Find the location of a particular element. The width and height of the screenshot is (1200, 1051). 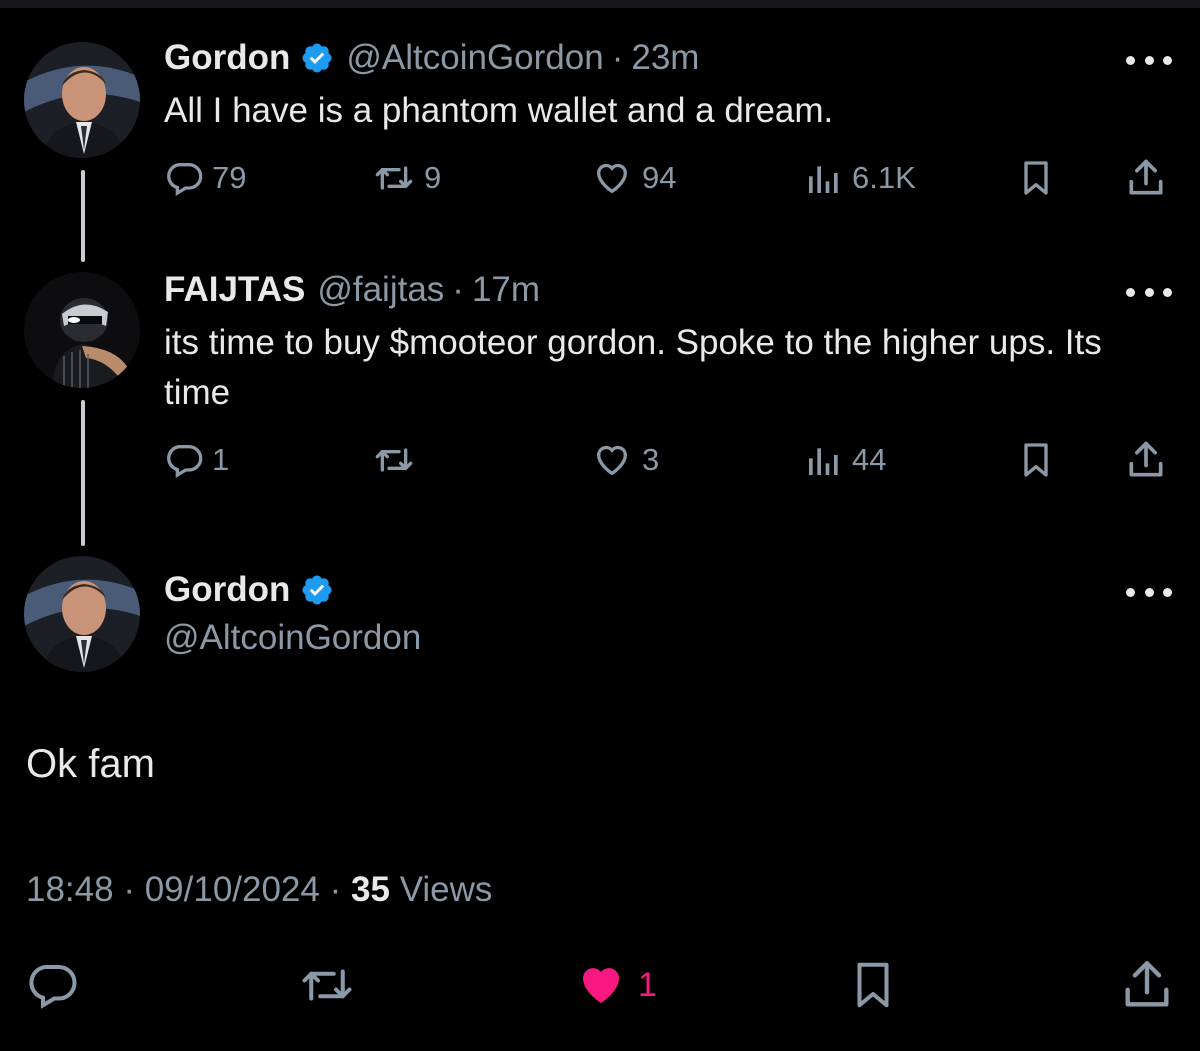

author-handle: @faijtas is located at coordinates (380, 290).